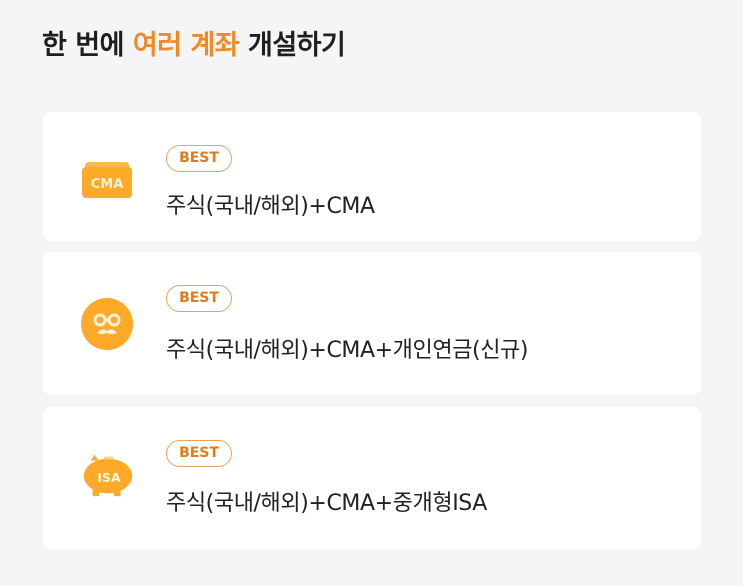 Image resolution: width=743 pixels, height=586 pixels. Describe the element at coordinates (292, 45) in the screenshot. I see `heading-suffix: 개설하기` at that location.